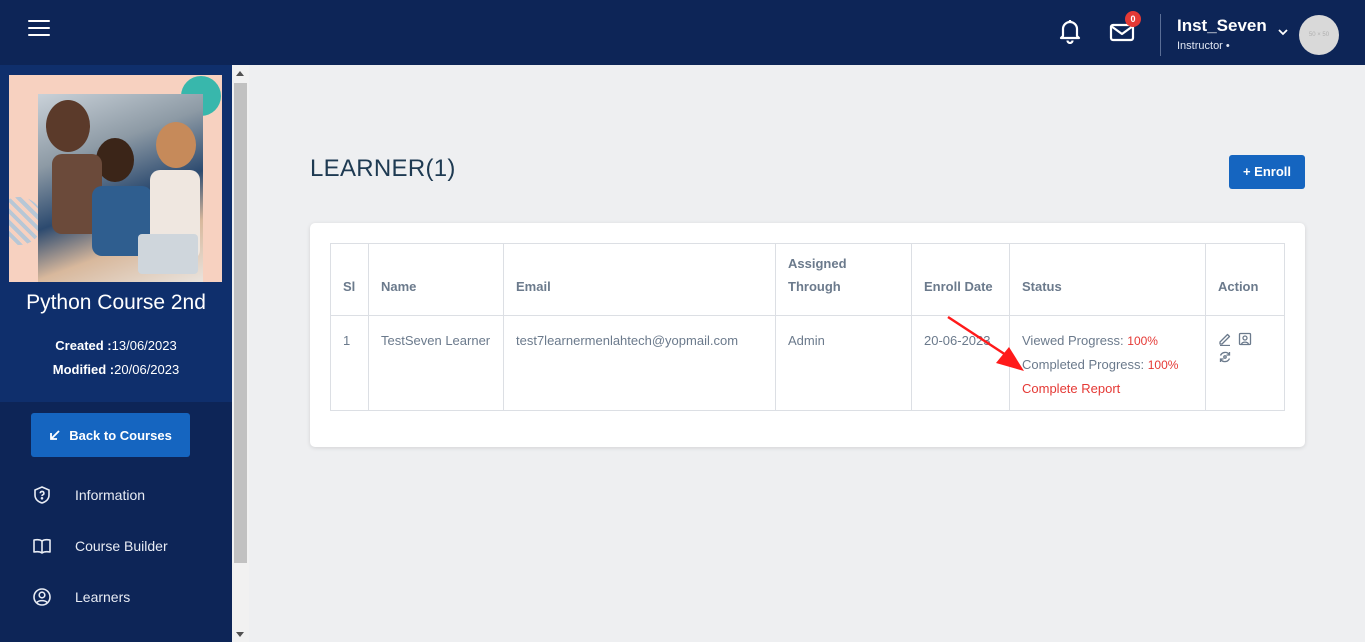 This screenshot has width=1365, height=642. What do you see at coordinates (83, 369) in the screenshot?
I see `modified-label: Modified :` at bounding box center [83, 369].